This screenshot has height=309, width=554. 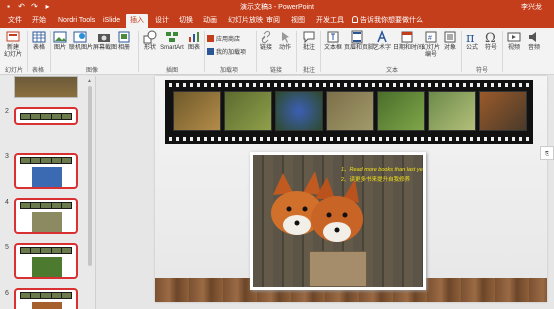 I want to click on shapes-icon, so click(x=150, y=37).